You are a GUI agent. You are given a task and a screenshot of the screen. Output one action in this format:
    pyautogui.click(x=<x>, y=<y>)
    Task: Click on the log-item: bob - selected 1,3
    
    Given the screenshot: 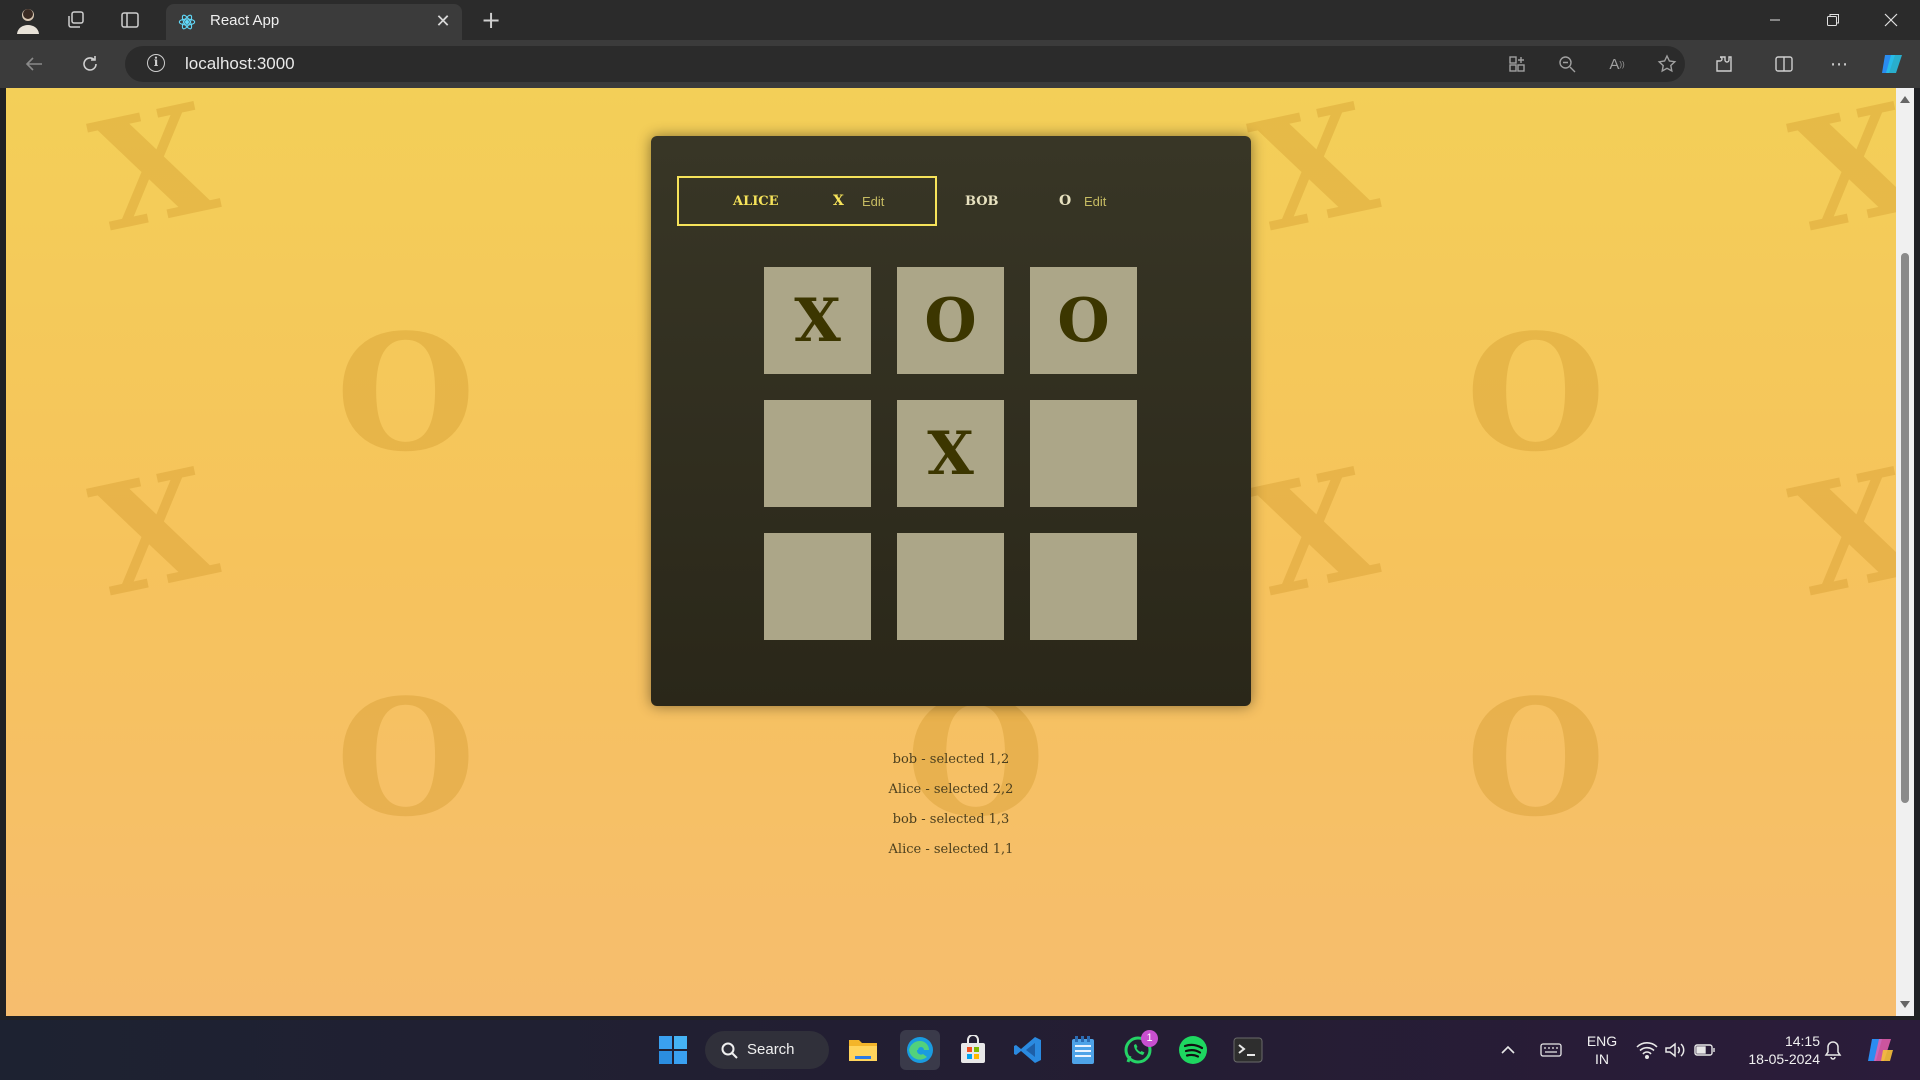 What is the action you would take?
    pyautogui.click(x=951, y=819)
    